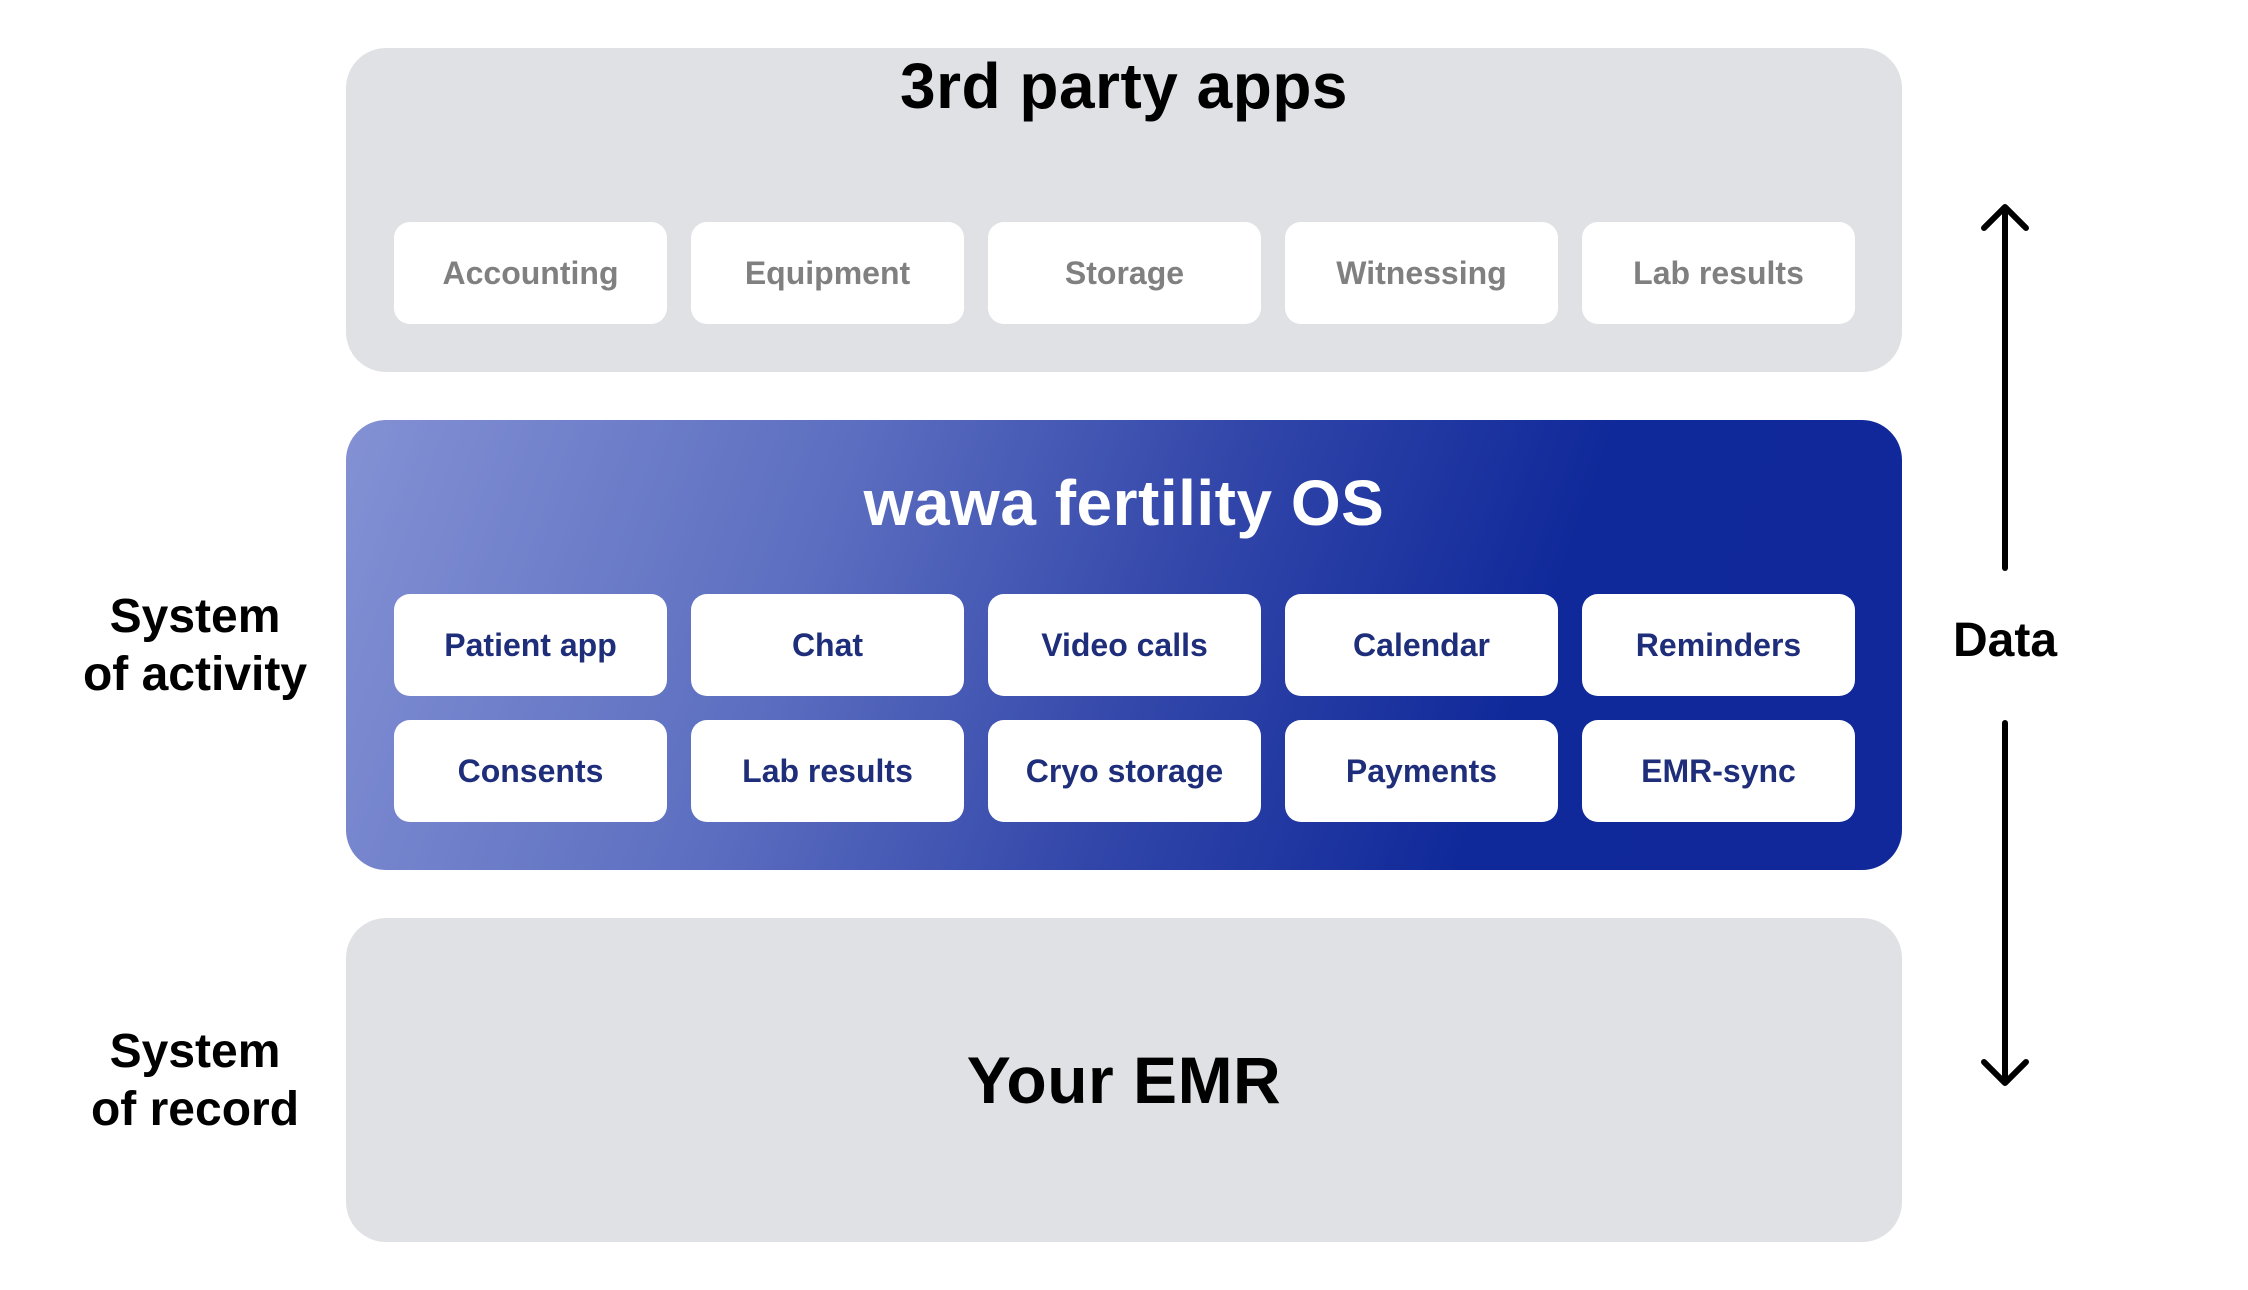 The width and height of the screenshot is (2248, 1290). What do you see at coordinates (195, 1109) in the screenshot?
I see `label-line: of record` at bounding box center [195, 1109].